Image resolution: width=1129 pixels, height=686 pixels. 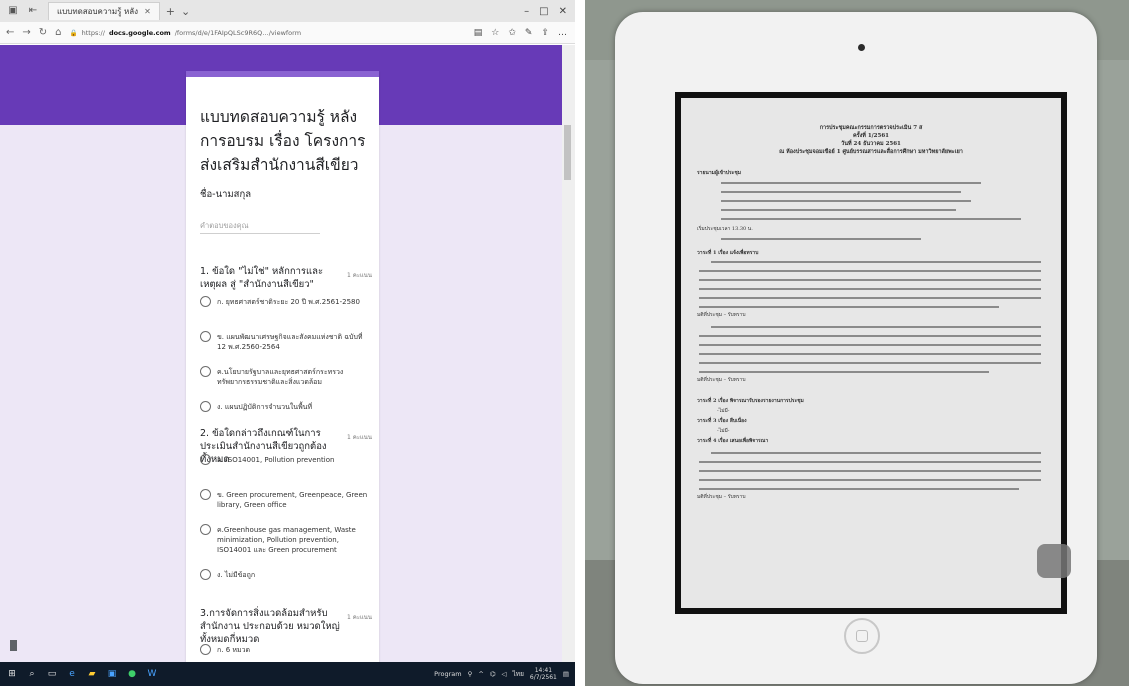 What do you see at coordinates (723, 431) in the screenshot?
I see `document-line: -ไม่มี-` at bounding box center [723, 431].